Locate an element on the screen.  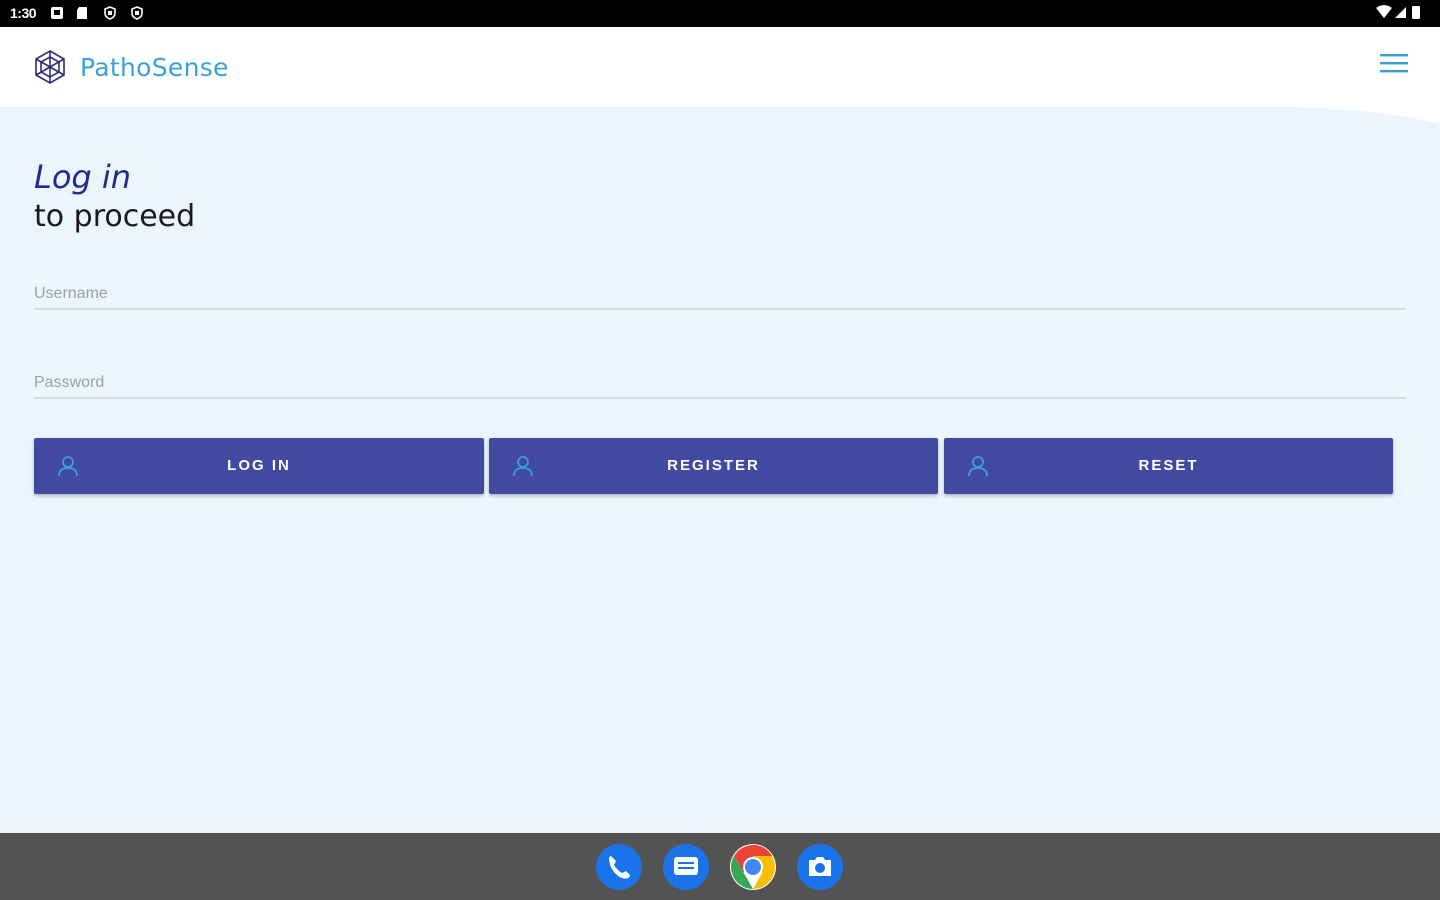
brand-name: PathoSense is located at coordinates (154, 67).